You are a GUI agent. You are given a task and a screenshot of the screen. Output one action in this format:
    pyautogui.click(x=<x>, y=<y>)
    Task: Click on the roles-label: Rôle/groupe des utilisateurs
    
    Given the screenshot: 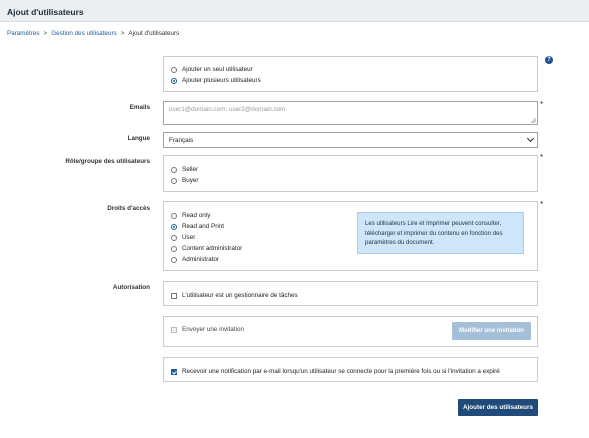 What is the action you would take?
    pyautogui.click(x=107, y=161)
    